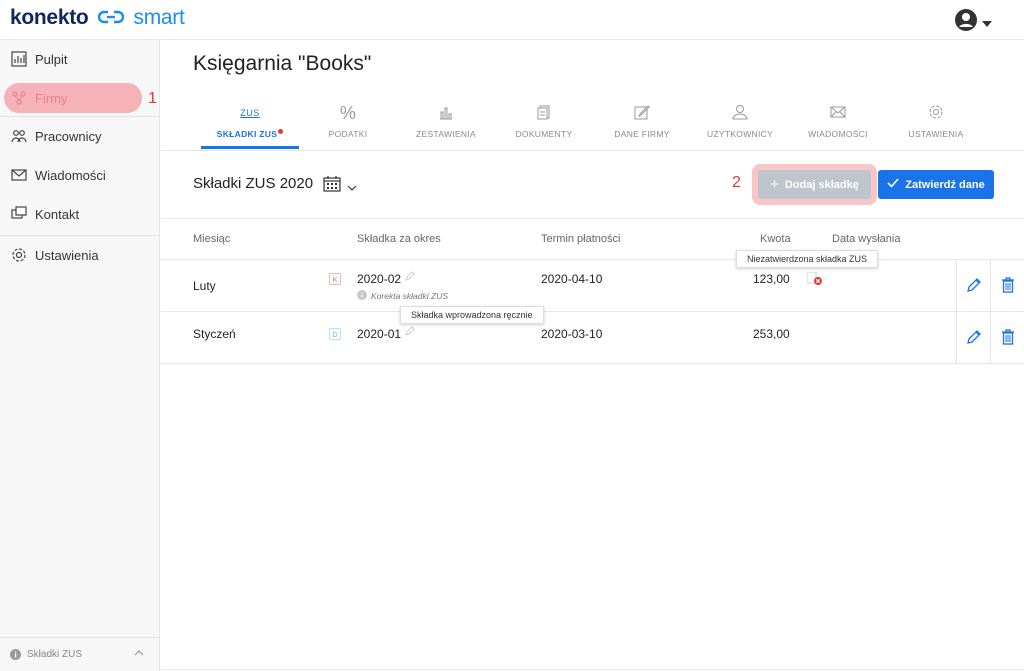 The width and height of the screenshot is (1024, 671). I want to click on sidebar-item-label: Pracownicy, so click(68, 136).